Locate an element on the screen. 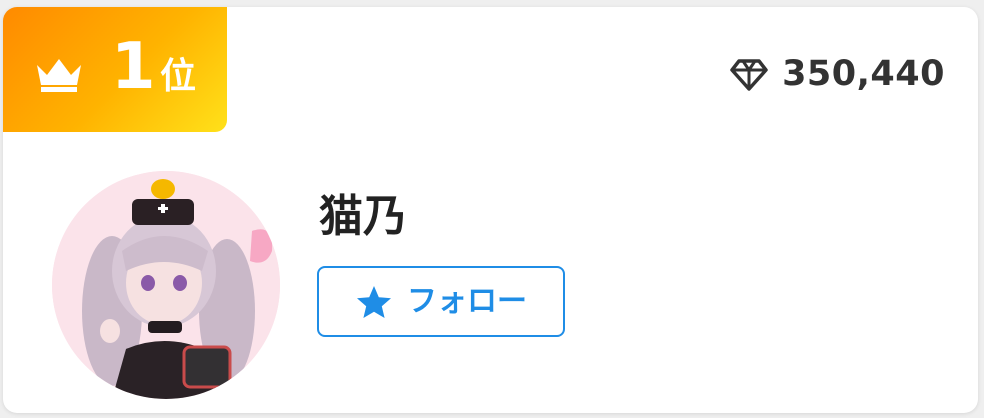 This screenshot has width=984, height=418. user-name: 猫乃 is located at coordinates (363, 216).